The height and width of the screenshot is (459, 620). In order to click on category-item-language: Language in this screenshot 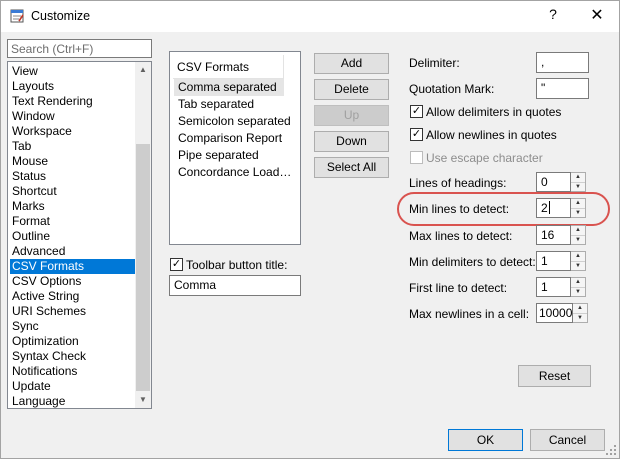, I will do `click(72, 401)`.